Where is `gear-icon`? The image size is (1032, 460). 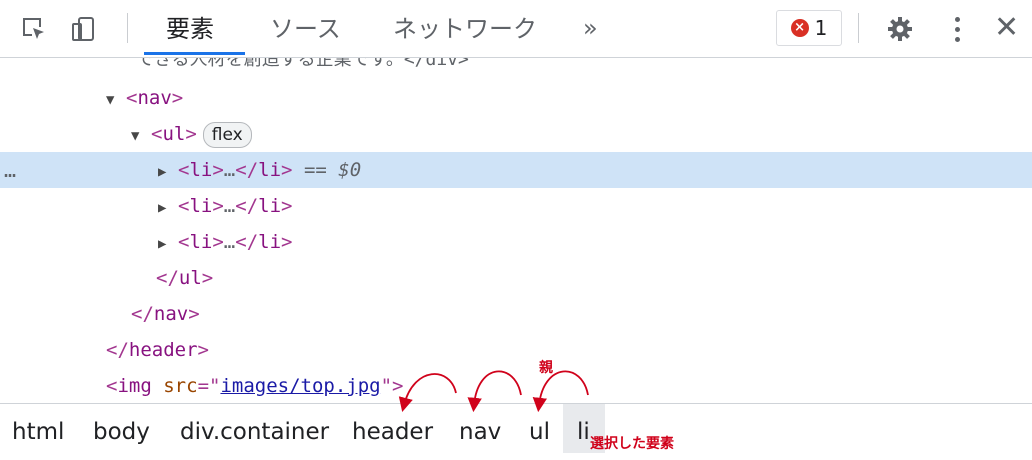
gear-icon is located at coordinates (900, 29).